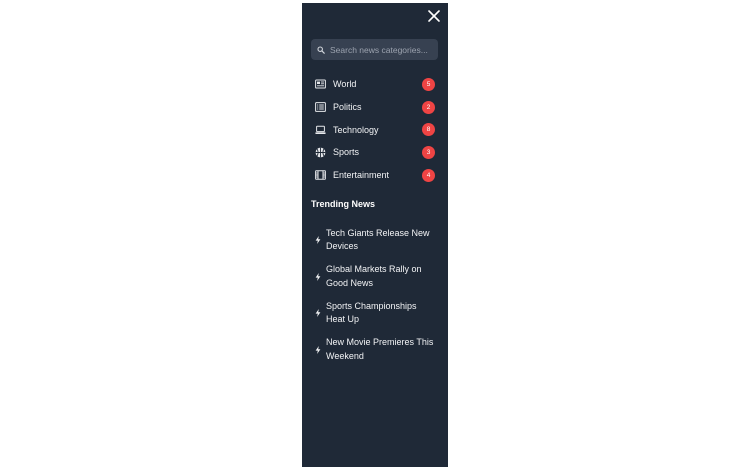 The width and height of the screenshot is (750, 469). Describe the element at coordinates (346, 152) in the screenshot. I see `category-label: Sports` at that location.